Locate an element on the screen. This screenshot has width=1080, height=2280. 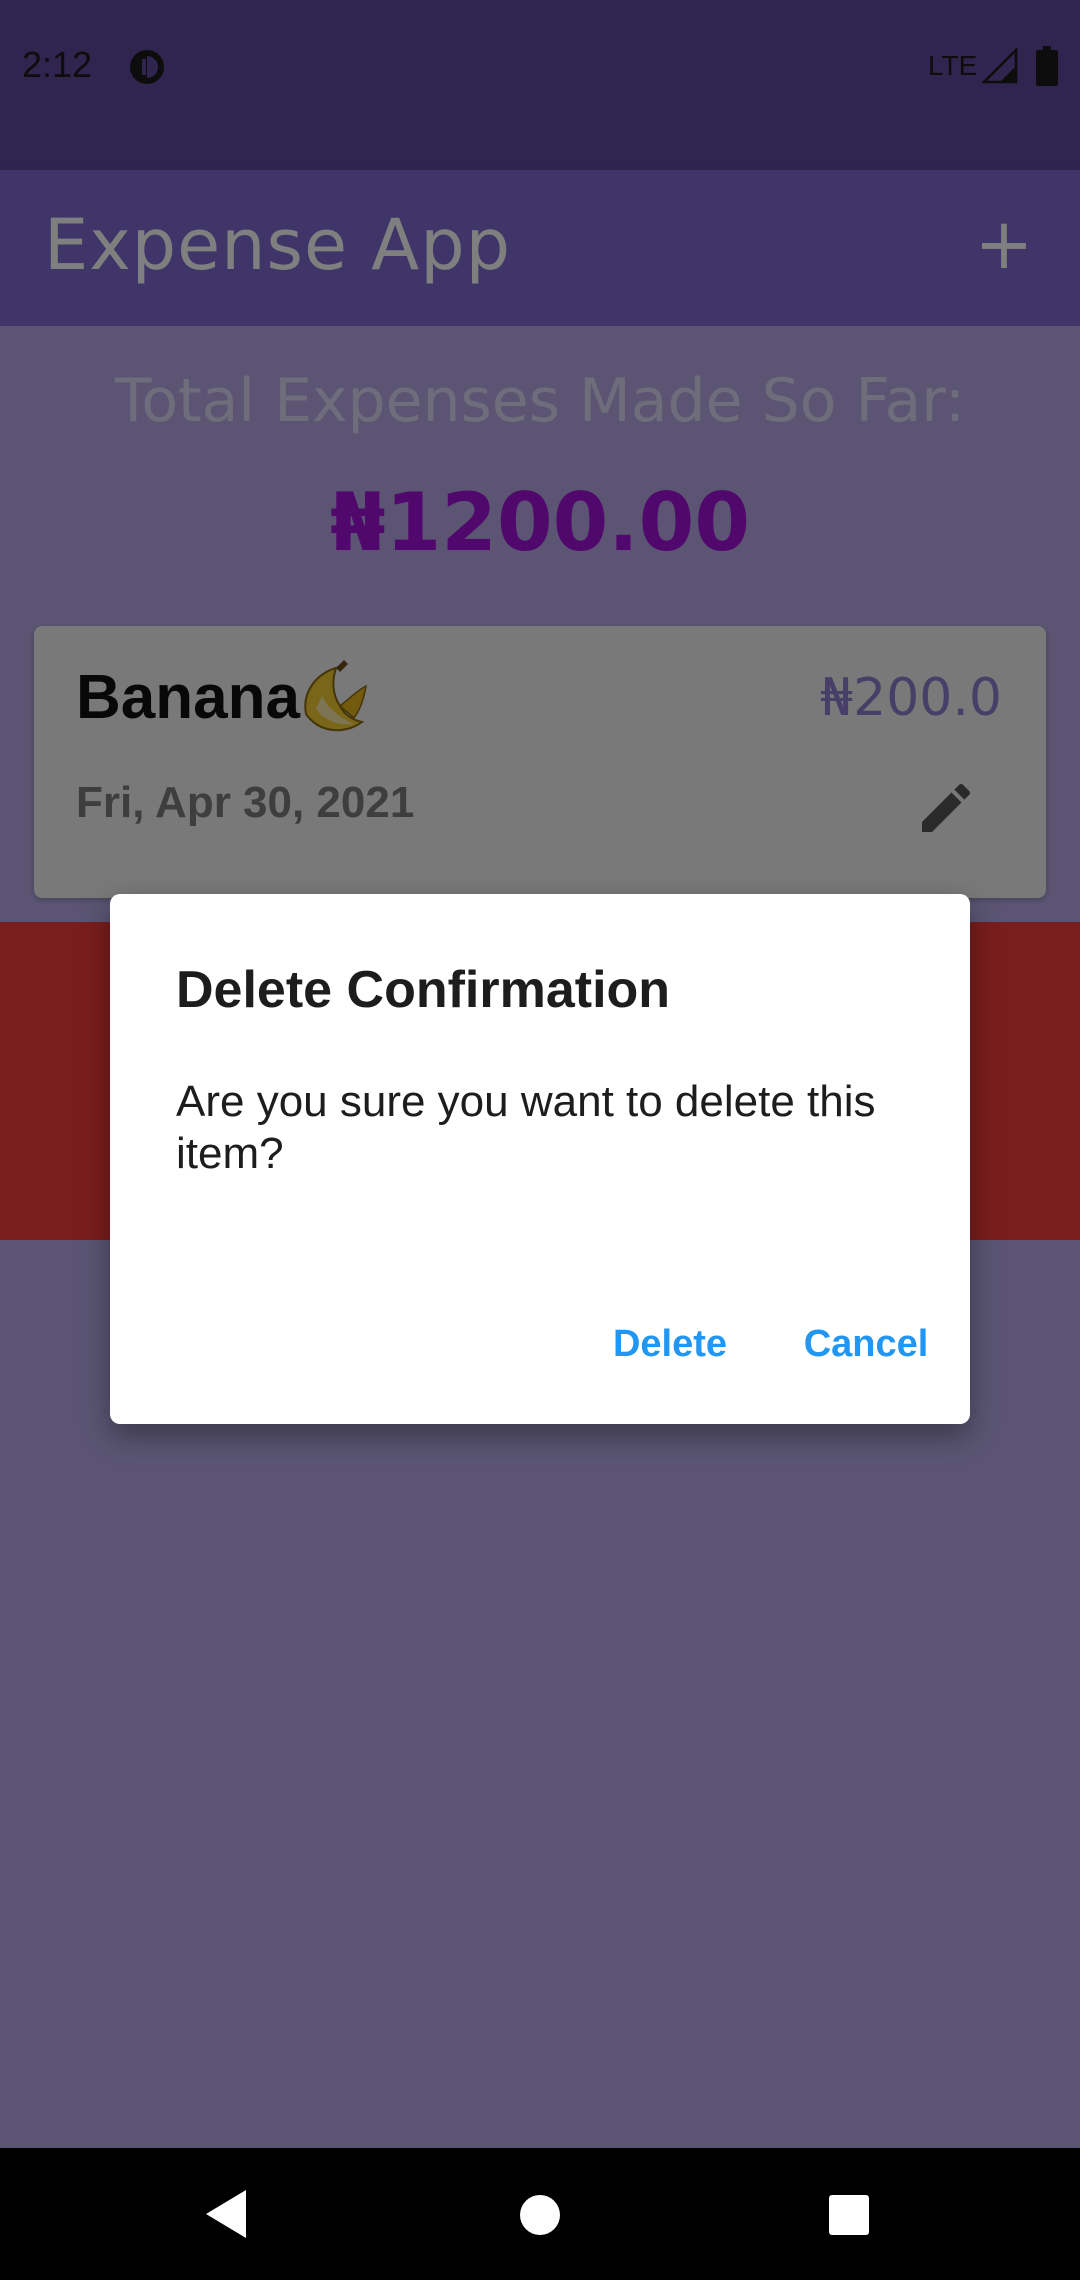
recents-icon is located at coordinates (849, 2215).